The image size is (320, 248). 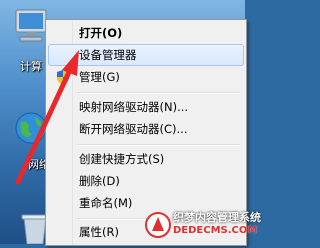 What do you see at coordinates (122, 159) in the screenshot?
I see `menu-item-create-shortcut-label: 创建快捷方式(S)` at bounding box center [122, 159].